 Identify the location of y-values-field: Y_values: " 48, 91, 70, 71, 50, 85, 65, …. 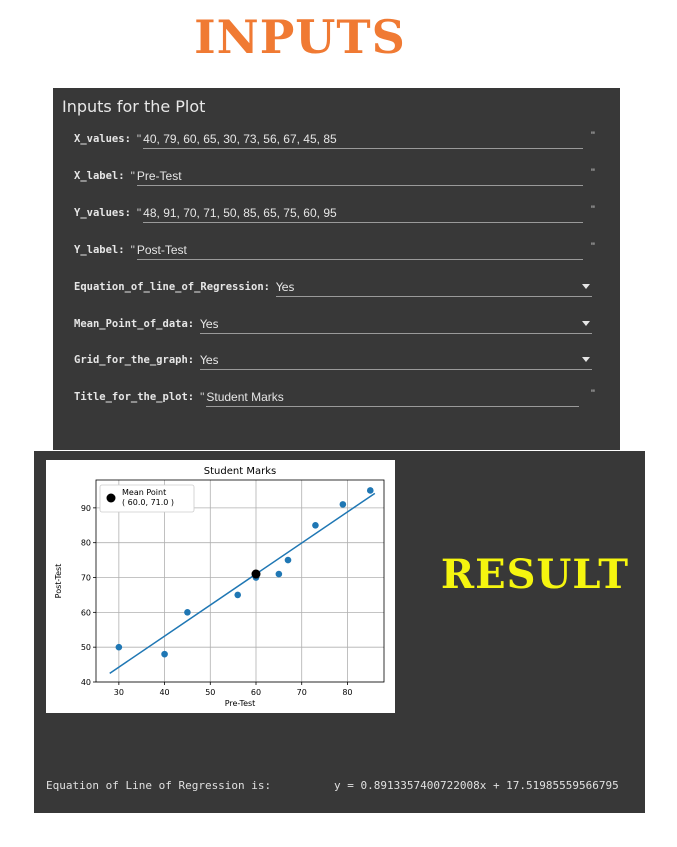
(329, 212).